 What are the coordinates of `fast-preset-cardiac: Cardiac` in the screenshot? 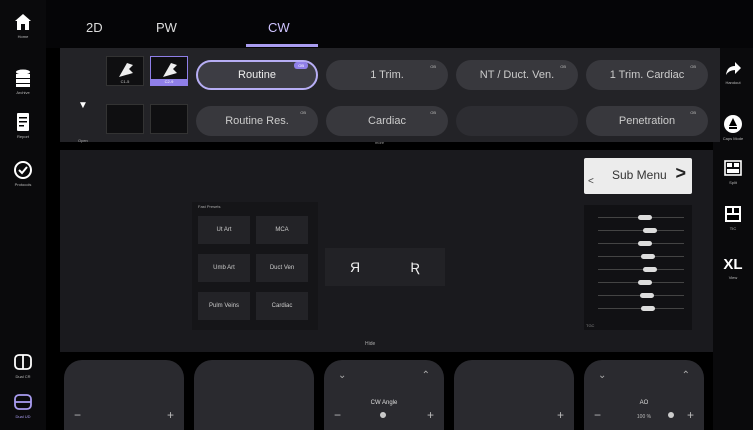 It's located at (282, 306).